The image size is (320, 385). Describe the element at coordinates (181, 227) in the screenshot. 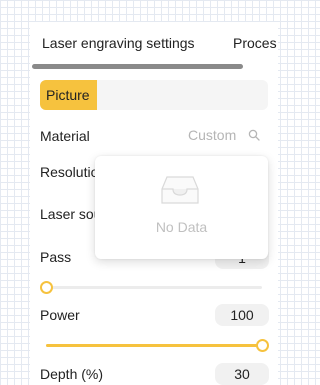

I see `empty-state-text: No Data` at that location.